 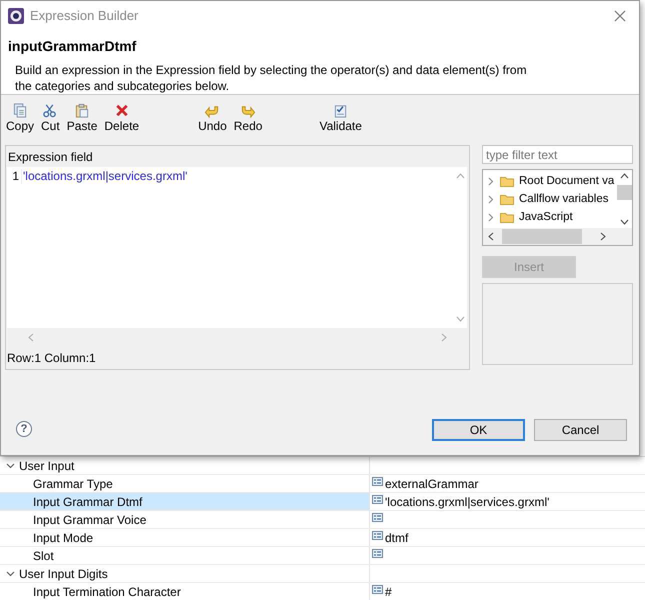 What do you see at coordinates (50, 110) in the screenshot?
I see `scissors-icon` at bounding box center [50, 110].